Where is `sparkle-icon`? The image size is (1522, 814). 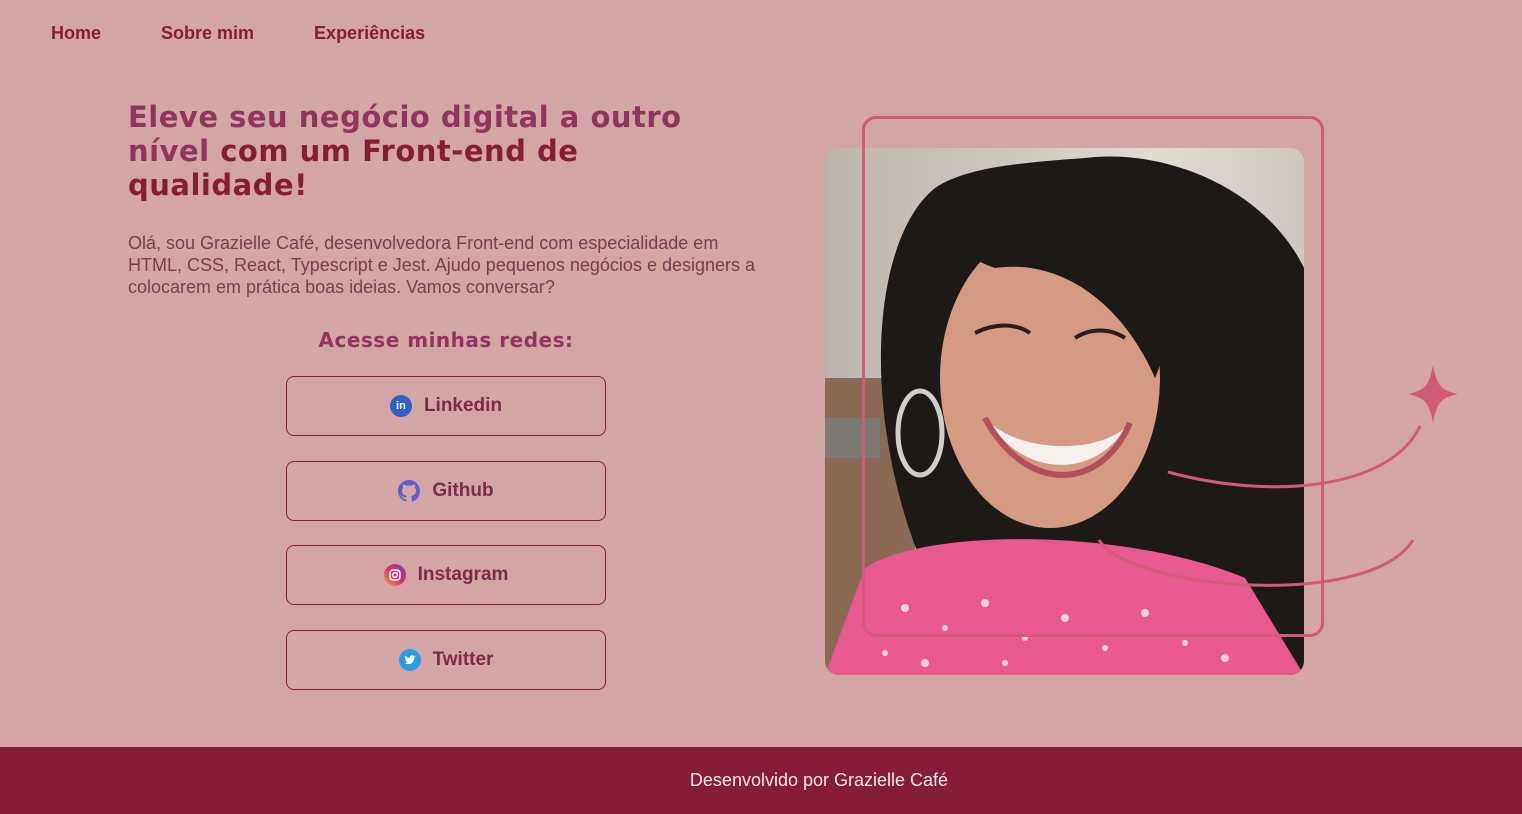
sparkle-icon is located at coordinates (1433, 394).